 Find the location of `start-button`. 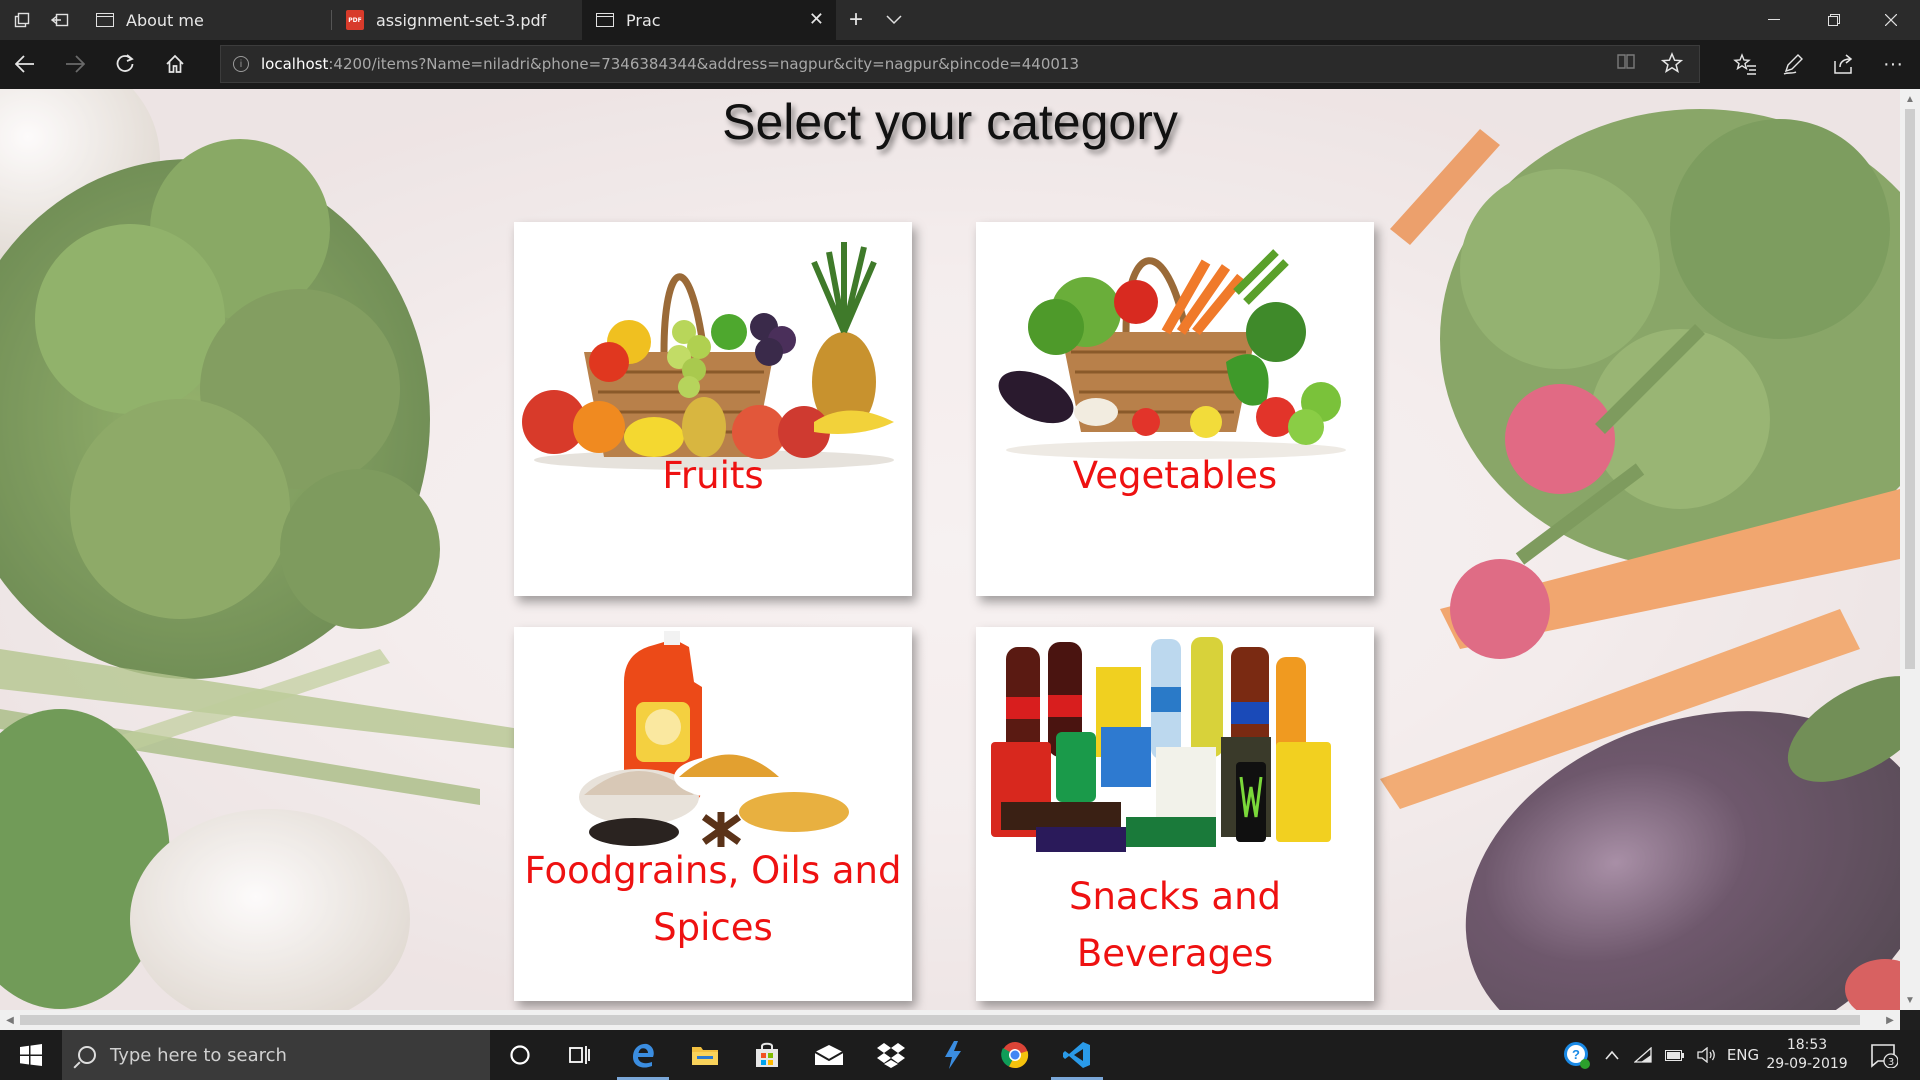

start-button is located at coordinates (31, 1055).